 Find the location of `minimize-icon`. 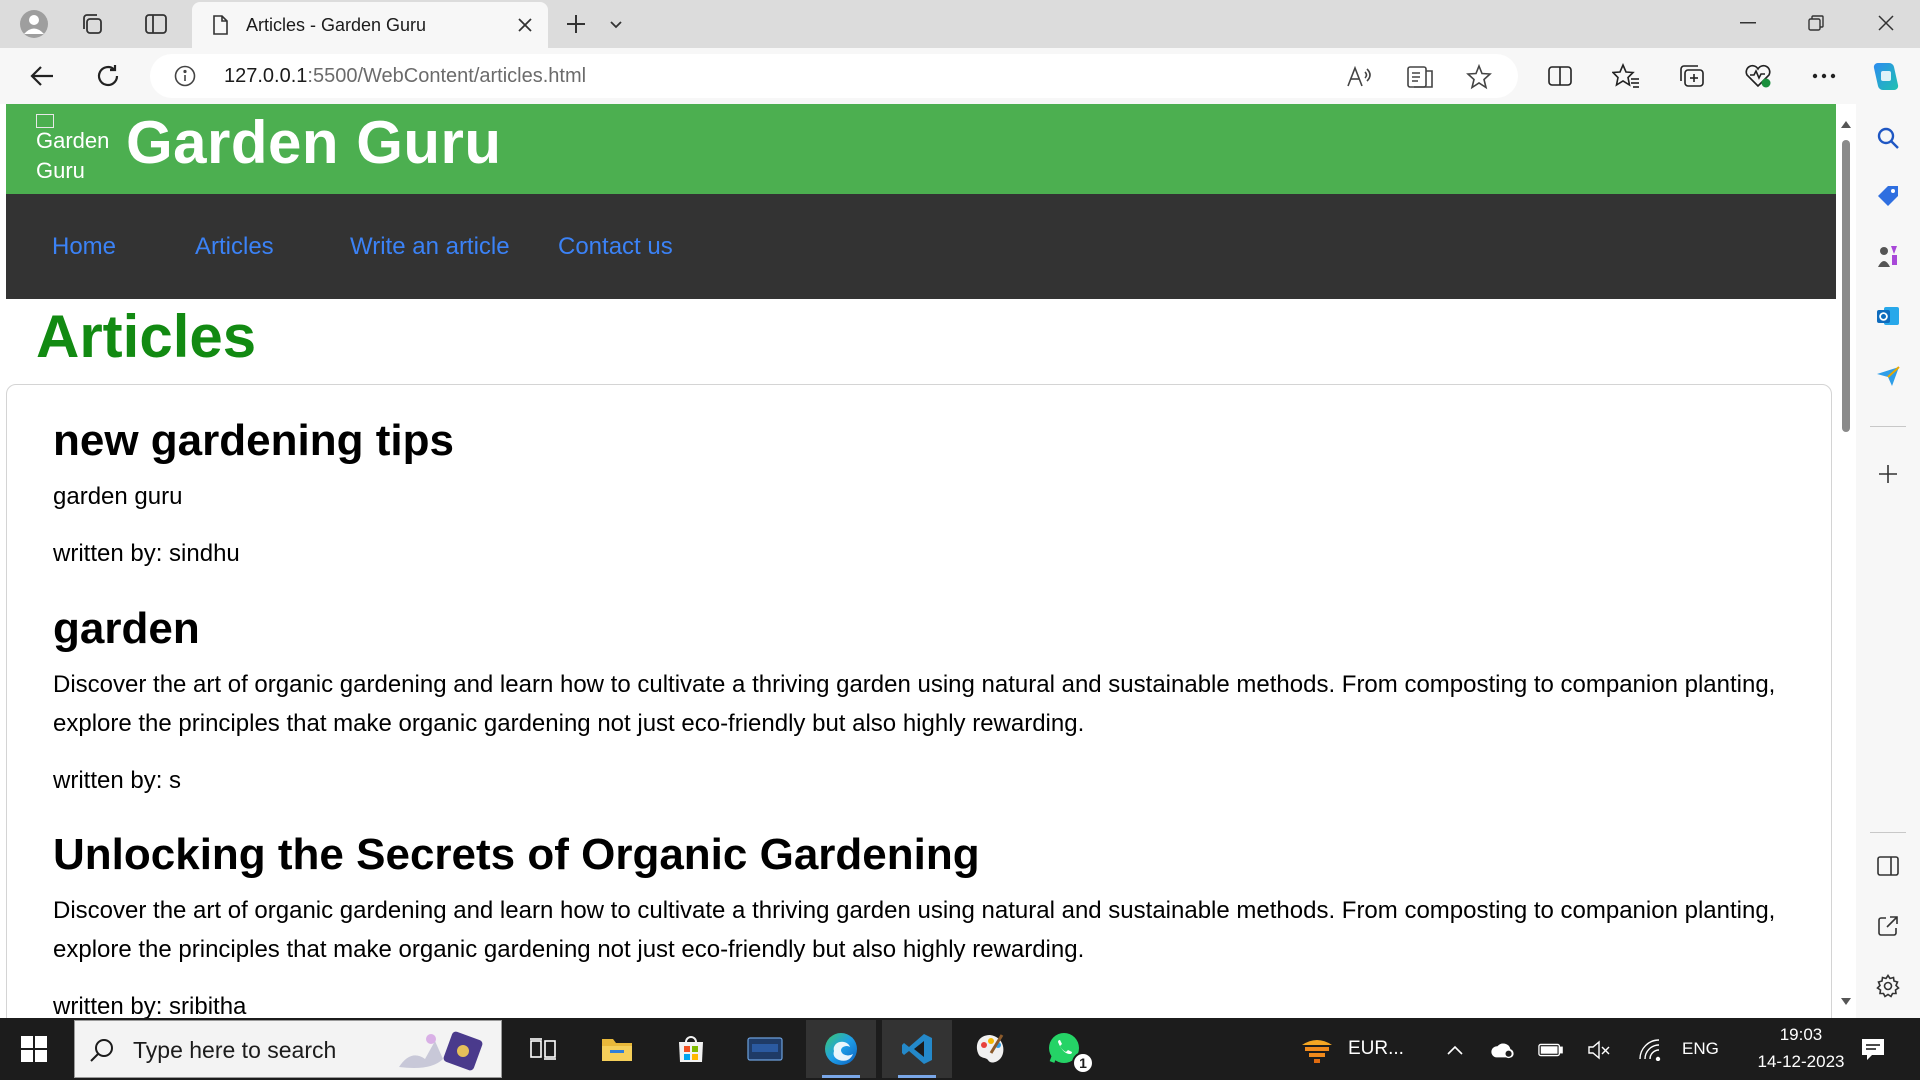

minimize-icon is located at coordinates (1748, 23).